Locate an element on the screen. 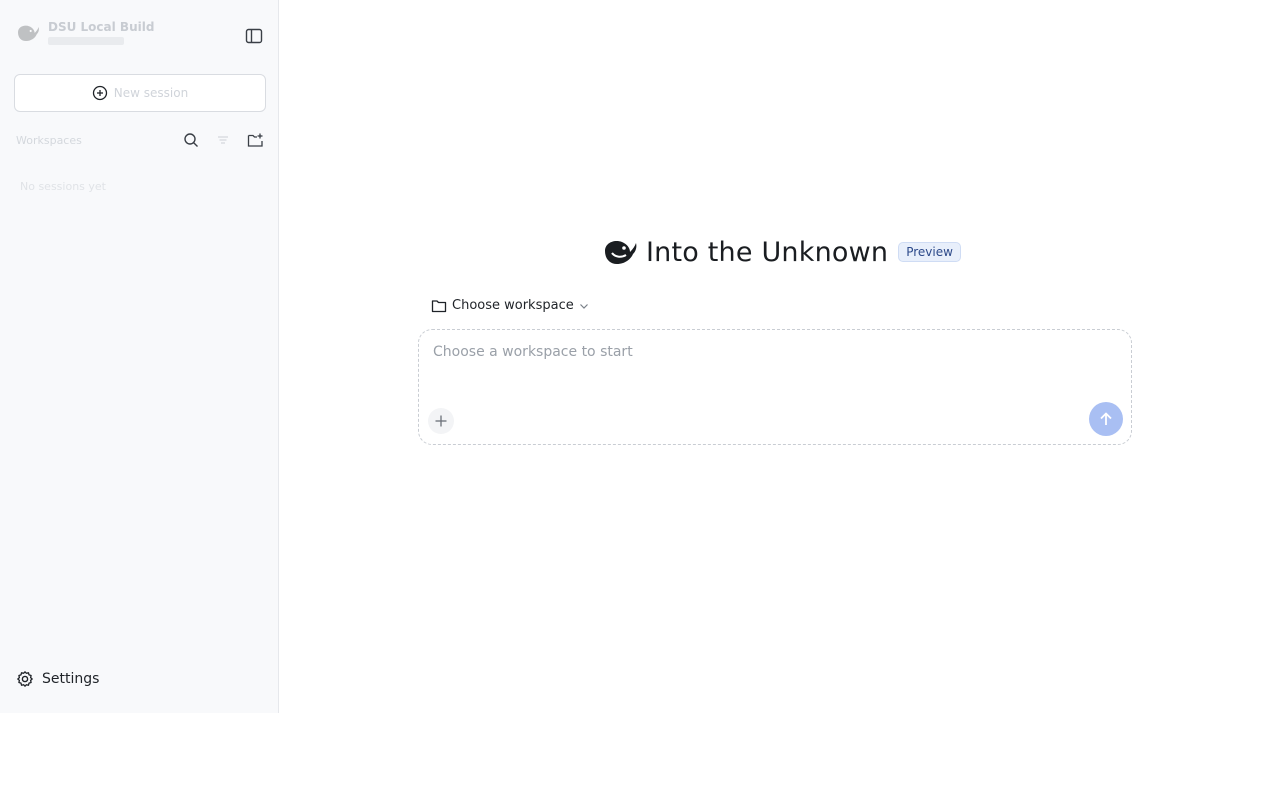  workspaces-actions is located at coordinates (223, 140).